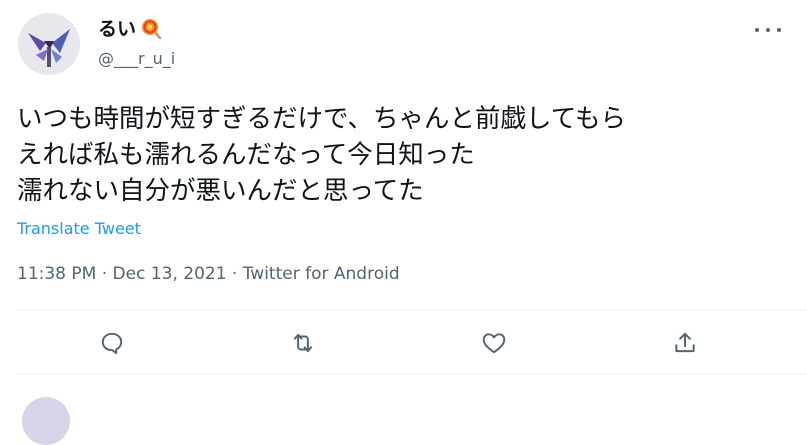 The width and height of the screenshot is (807, 445). I want to click on display-name: るい, so click(130, 27).